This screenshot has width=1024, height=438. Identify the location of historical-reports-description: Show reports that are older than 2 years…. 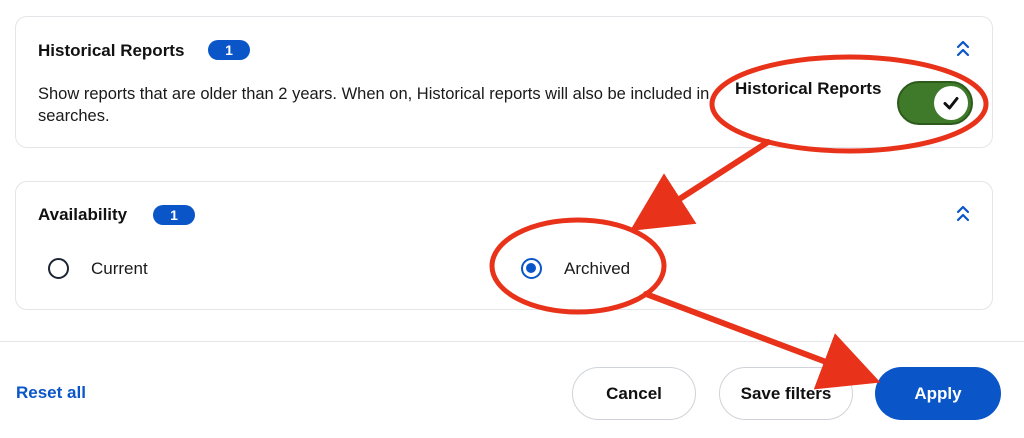
(374, 105).